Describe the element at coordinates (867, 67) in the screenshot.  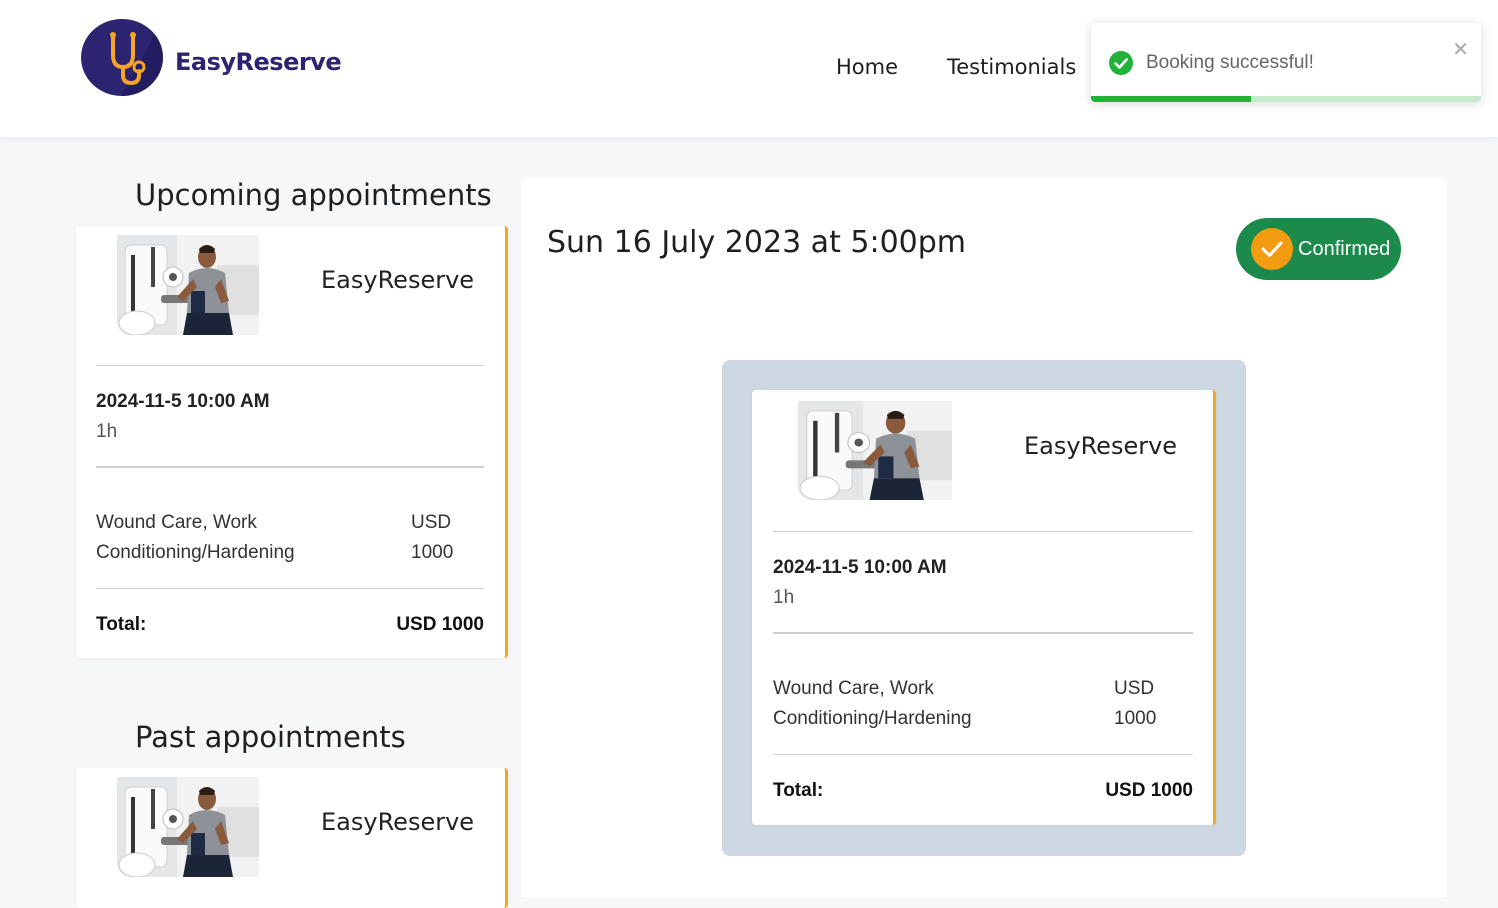
I see `nav-home: Home` at that location.